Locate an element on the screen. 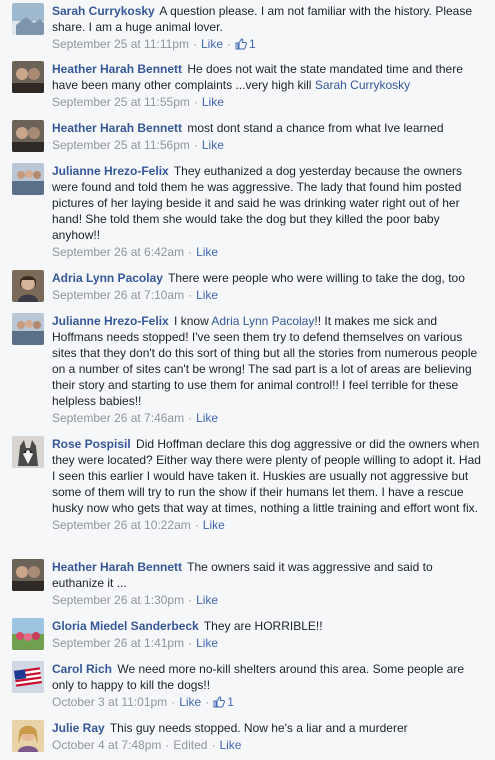 The width and height of the screenshot is (495, 760). comment-meta: September 26 at 6:42am · Like is located at coordinates (269, 252).